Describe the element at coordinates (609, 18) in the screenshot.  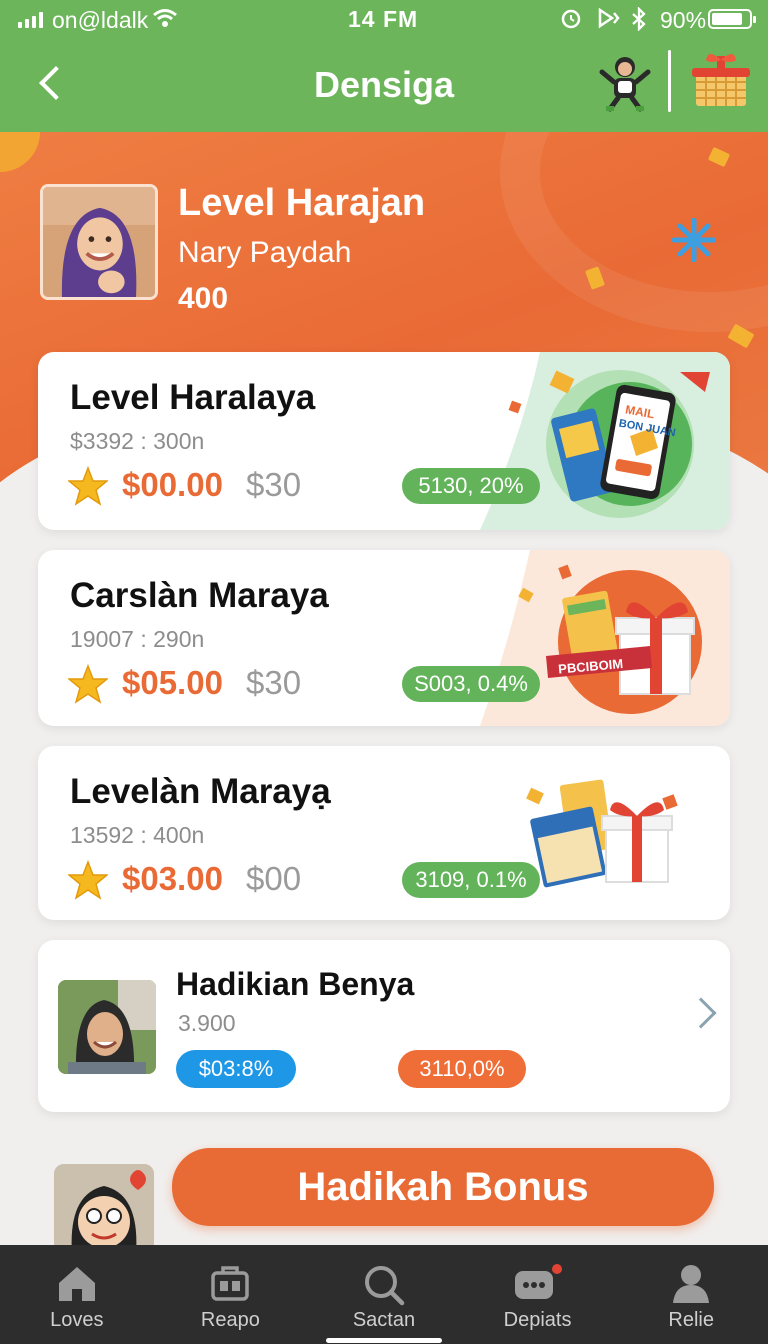
I see `rotation-lock-icon` at that location.